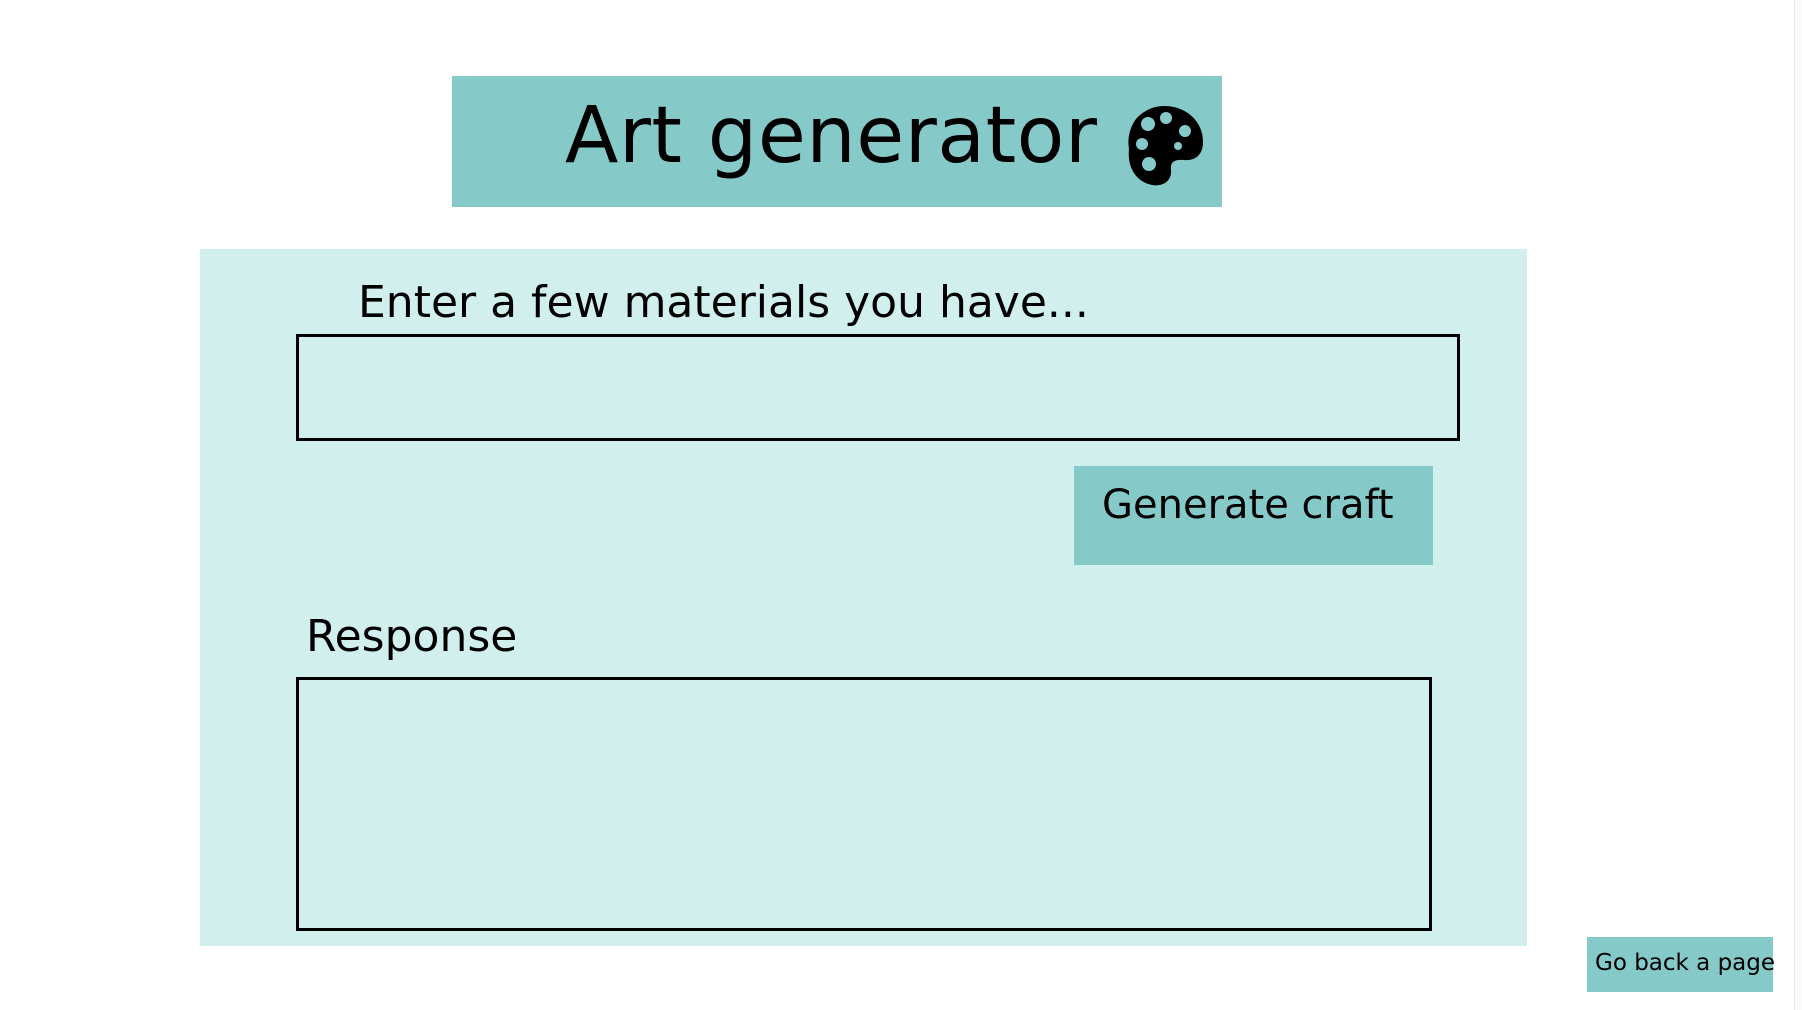  Describe the element at coordinates (412, 636) in the screenshot. I see `response-label: Response` at that location.